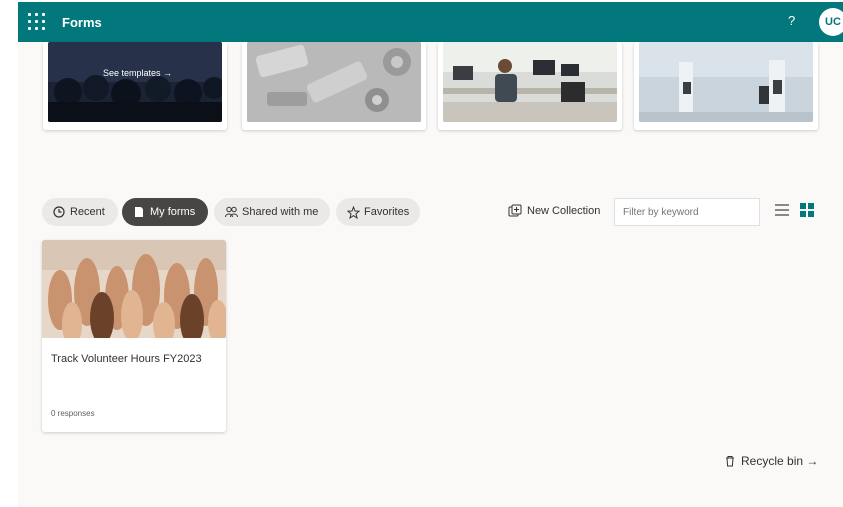 The image size is (843, 507). What do you see at coordinates (135, 82) in the screenshot?
I see `template-image: See templates →` at bounding box center [135, 82].